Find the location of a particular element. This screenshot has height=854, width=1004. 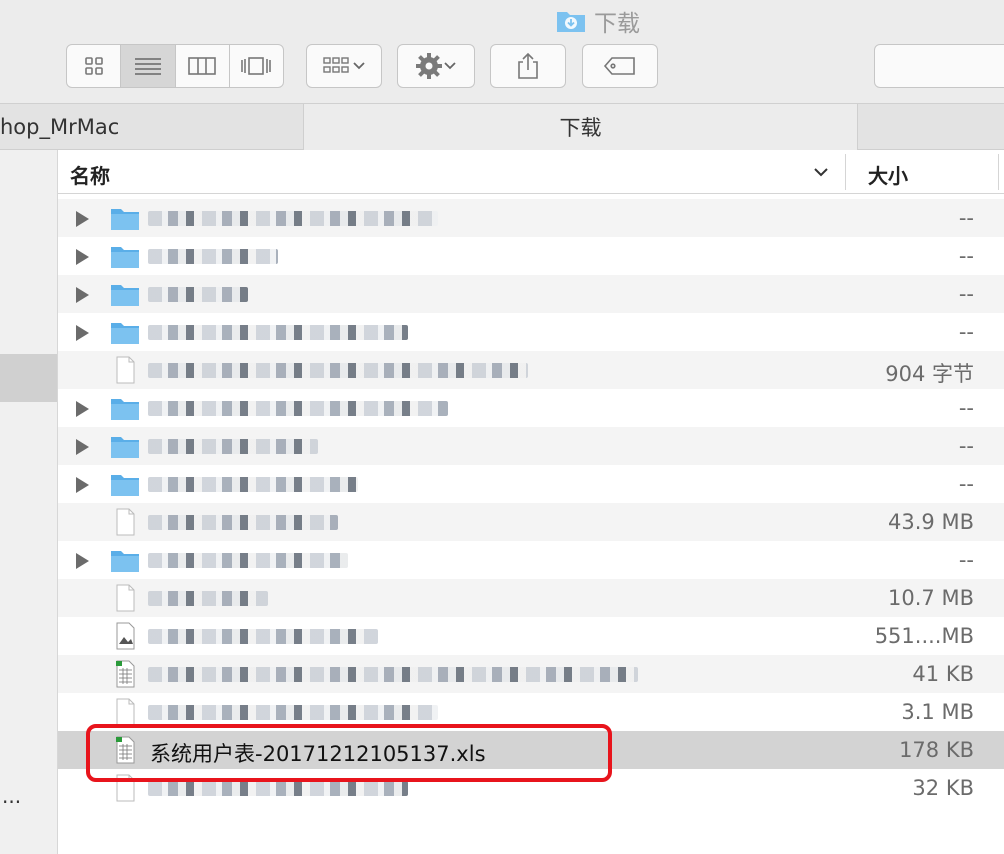

search-field is located at coordinates (939, 66).